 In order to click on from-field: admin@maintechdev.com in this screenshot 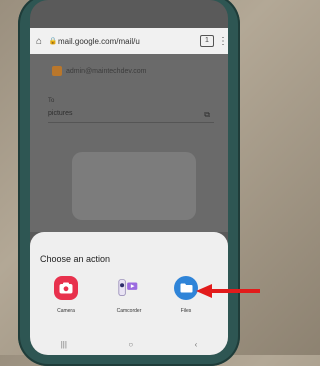, I will do `click(127, 71)`.